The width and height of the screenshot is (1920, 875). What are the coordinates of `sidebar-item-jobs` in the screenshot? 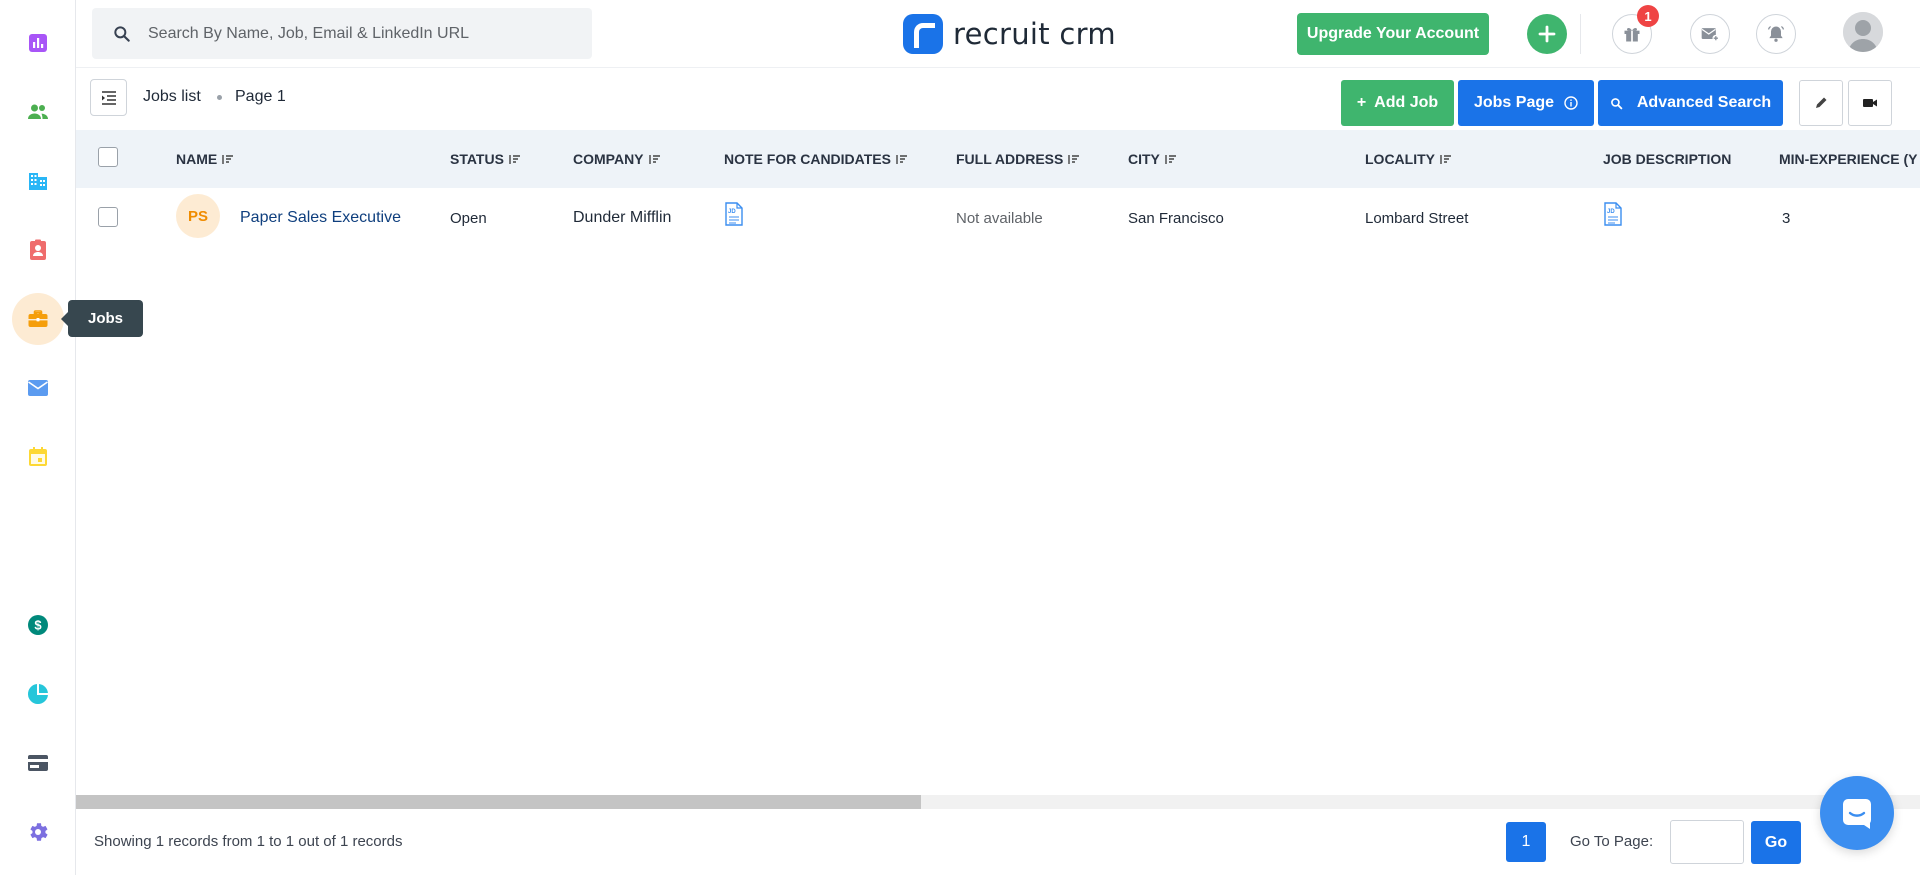 It's located at (38, 319).